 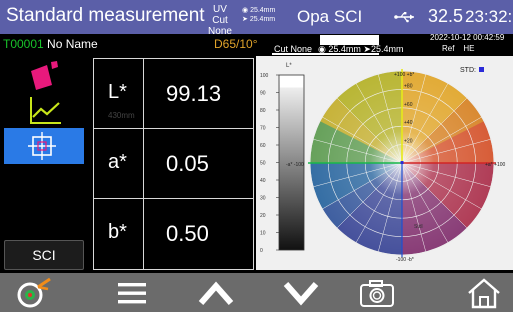 What do you see at coordinates (408, 86) in the screenshot?
I see `ab-tick-label: +80` at bounding box center [408, 86].